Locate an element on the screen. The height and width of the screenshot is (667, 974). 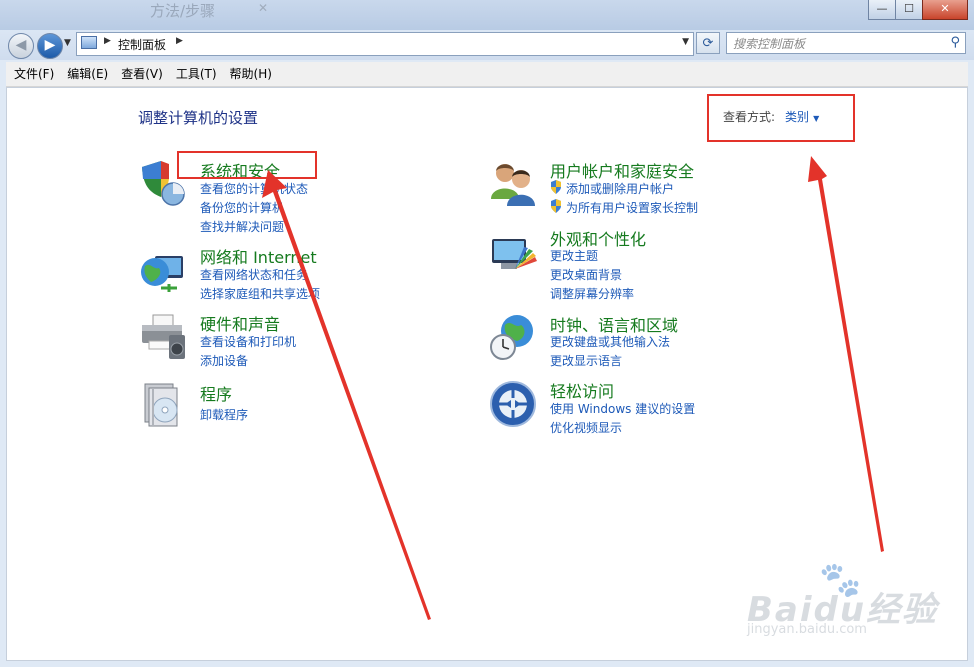
programs-cd-icon is located at coordinates (163, 404).